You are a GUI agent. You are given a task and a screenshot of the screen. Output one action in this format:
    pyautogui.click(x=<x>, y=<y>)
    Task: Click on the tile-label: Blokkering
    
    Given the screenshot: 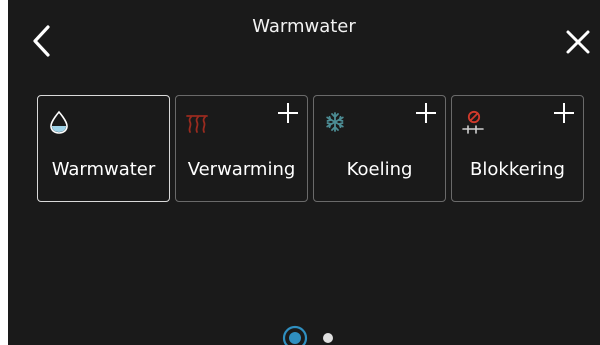 What is the action you would take?
    pyautogui.click(x=517, y=169)
    